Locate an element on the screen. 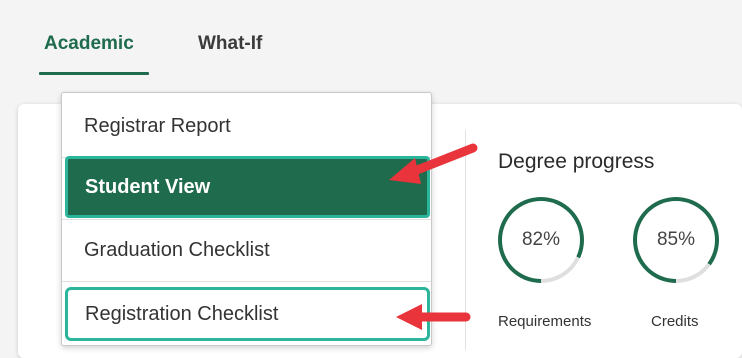 Image resolution: width=742 pixels, height=358 pixels. requirements-progress-ring: 82% is located at coordinates (541, 240).